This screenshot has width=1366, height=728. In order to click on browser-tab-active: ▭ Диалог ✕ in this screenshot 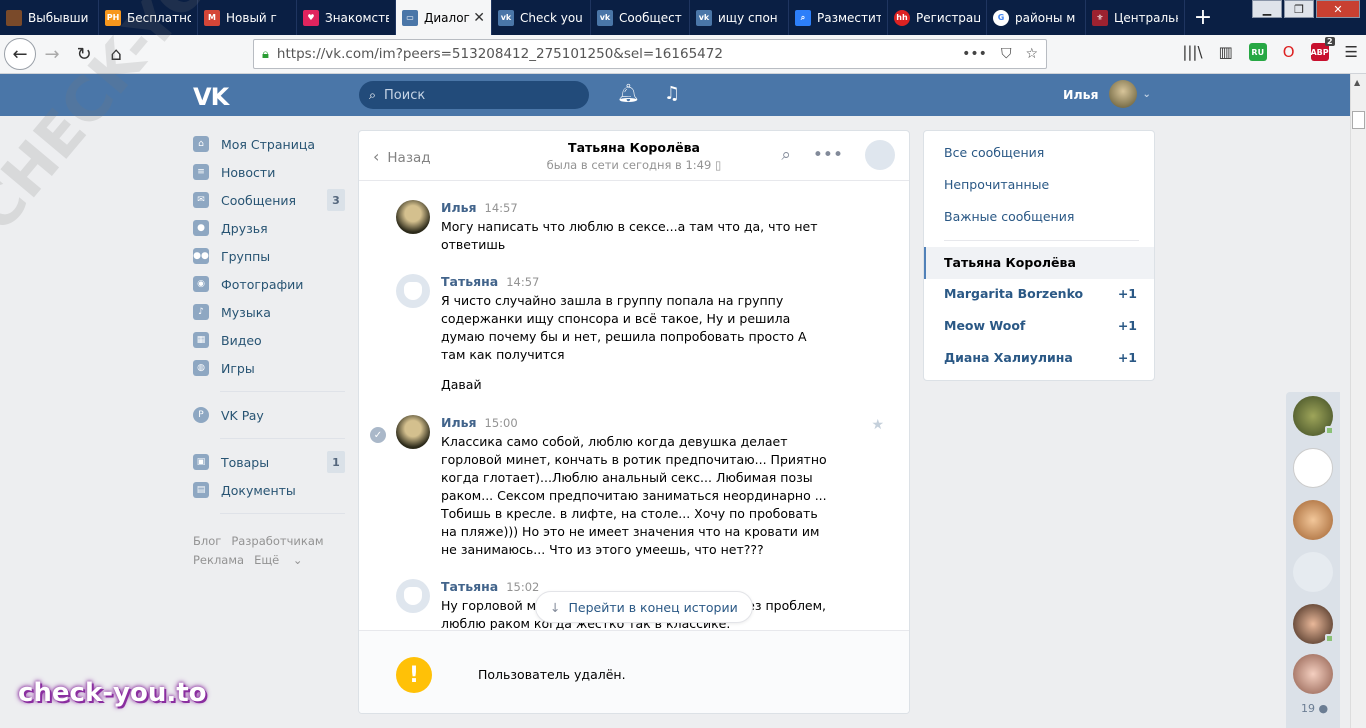, I will do `click(444, 17)`.